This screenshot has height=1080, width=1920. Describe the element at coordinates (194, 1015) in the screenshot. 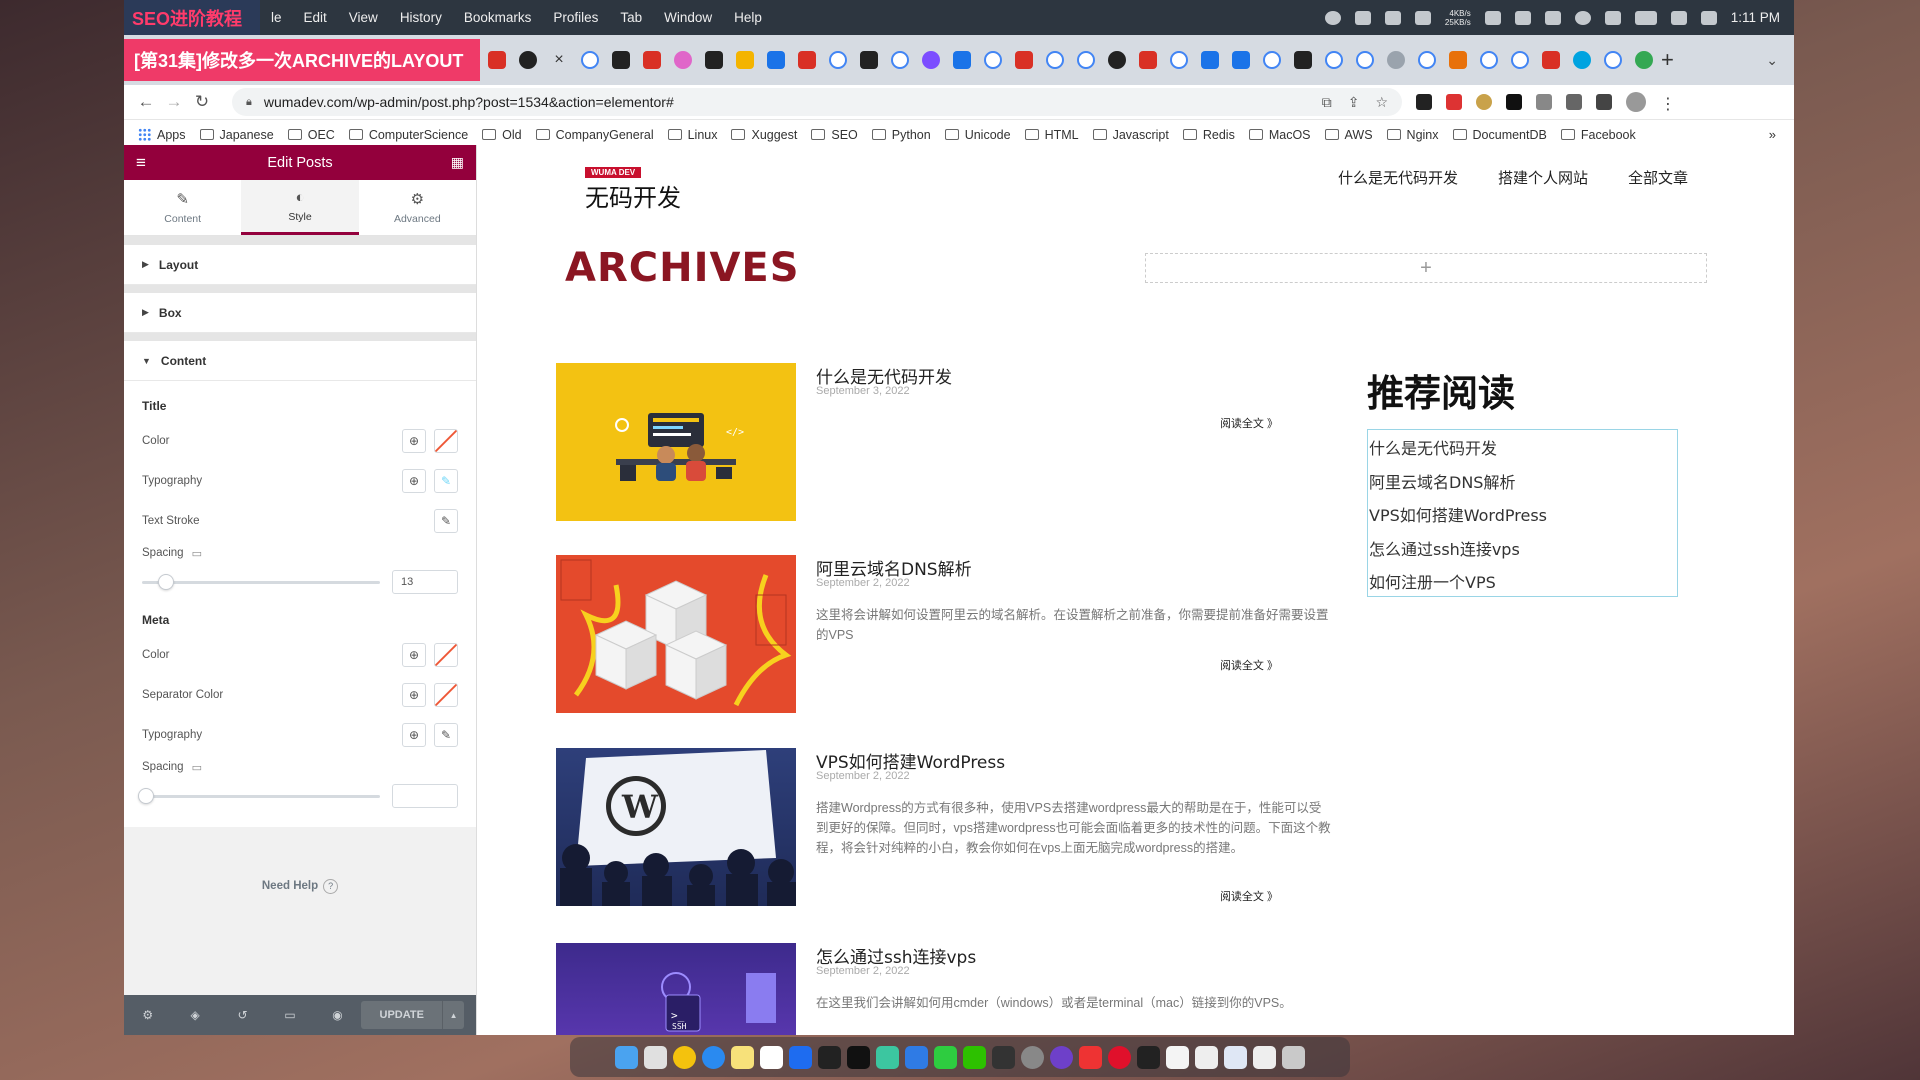

I see `navigator-layers-icon: ◈` at that location.